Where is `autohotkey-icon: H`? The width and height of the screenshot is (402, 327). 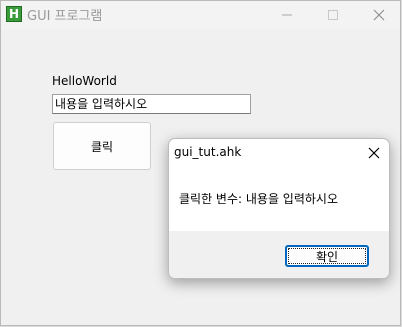 autohotkey-icon: H is located at coordinates (14, 14).